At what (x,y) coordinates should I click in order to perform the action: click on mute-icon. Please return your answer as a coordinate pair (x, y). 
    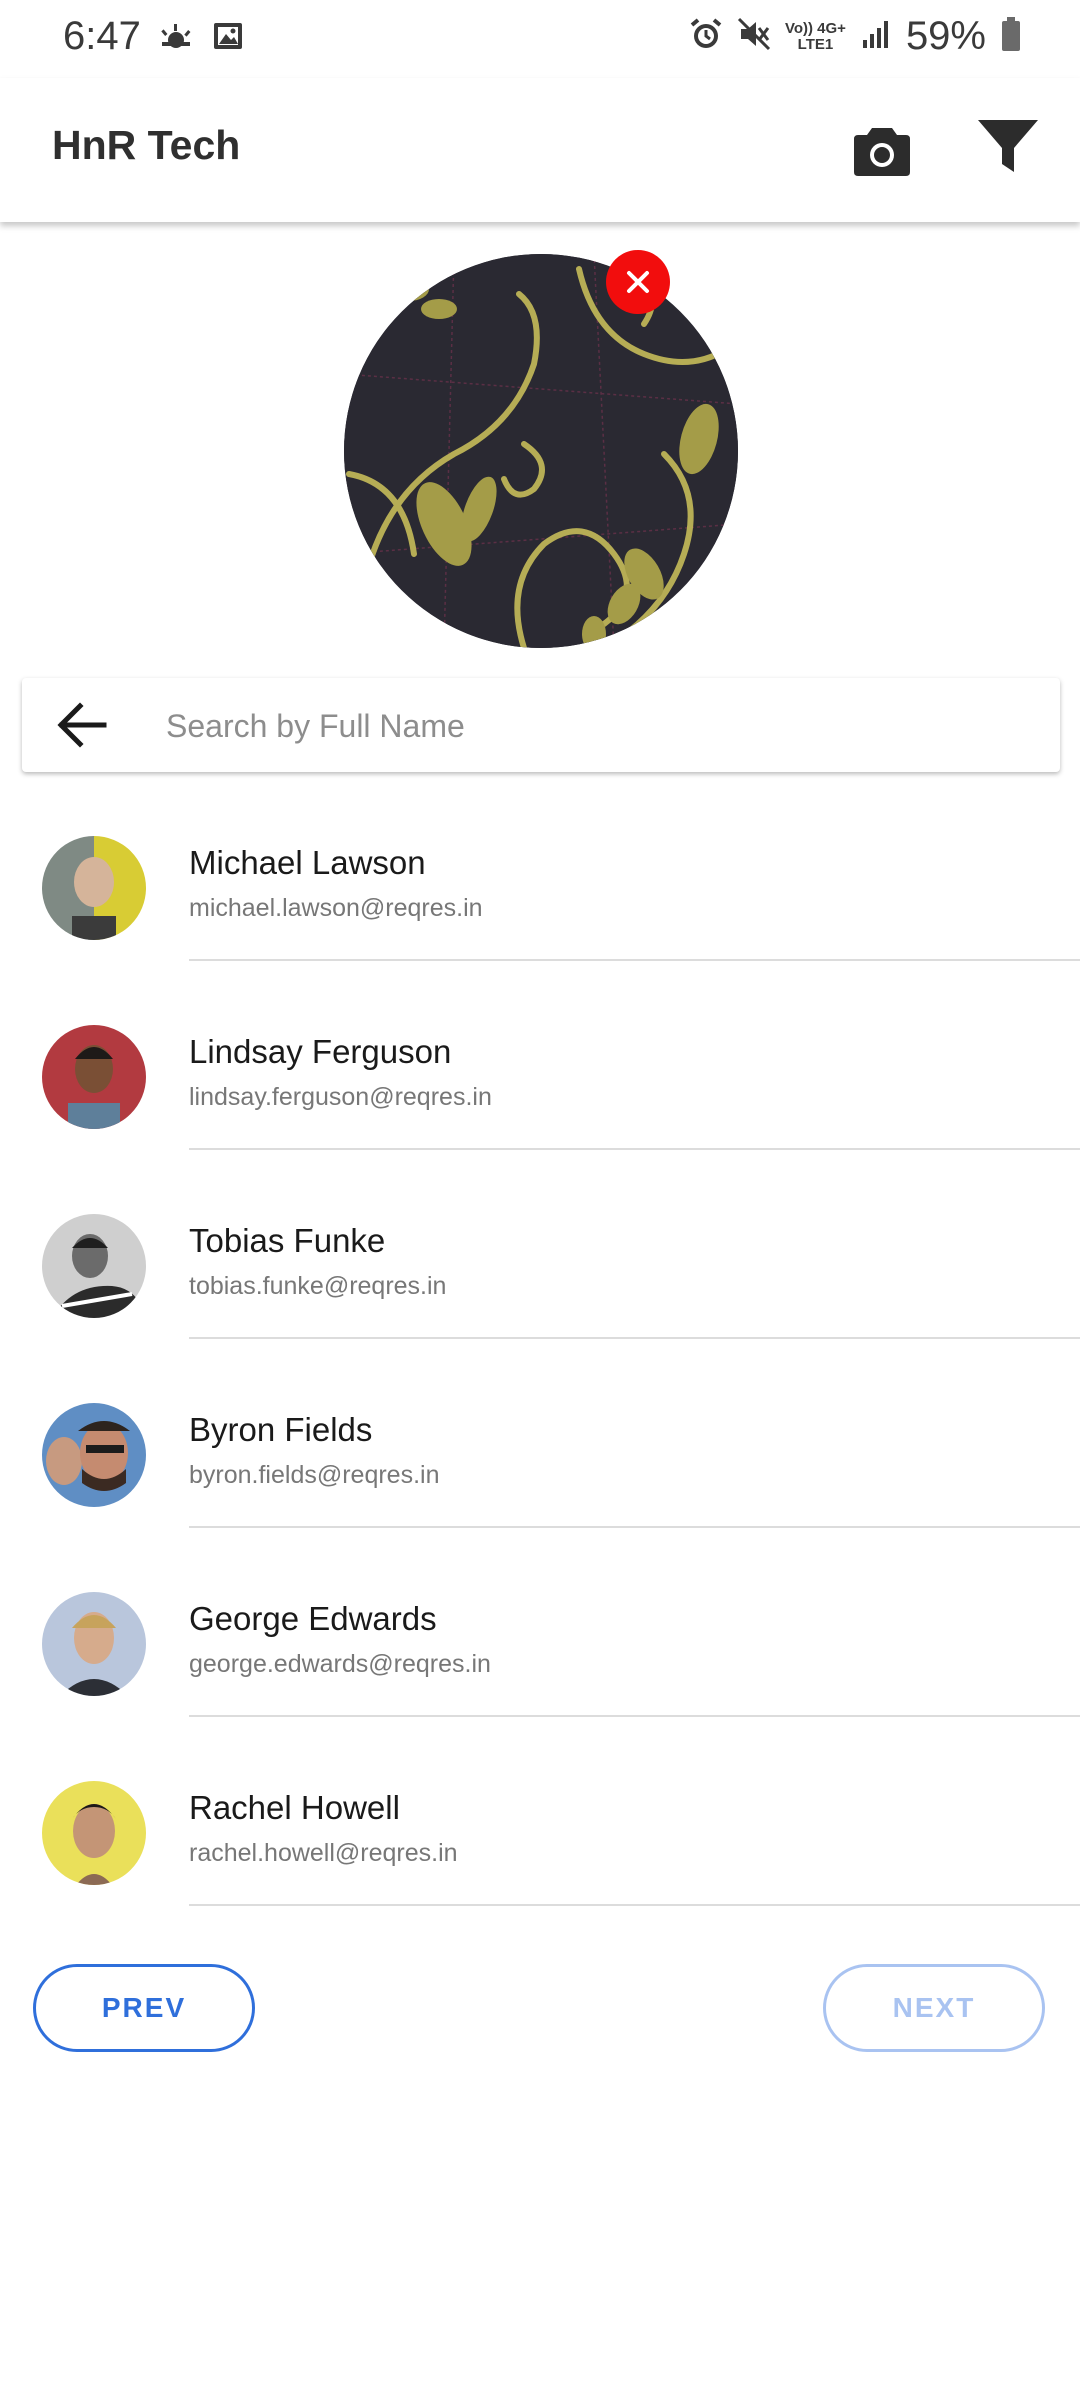
    Looking at the image, I should click on (754, 36).